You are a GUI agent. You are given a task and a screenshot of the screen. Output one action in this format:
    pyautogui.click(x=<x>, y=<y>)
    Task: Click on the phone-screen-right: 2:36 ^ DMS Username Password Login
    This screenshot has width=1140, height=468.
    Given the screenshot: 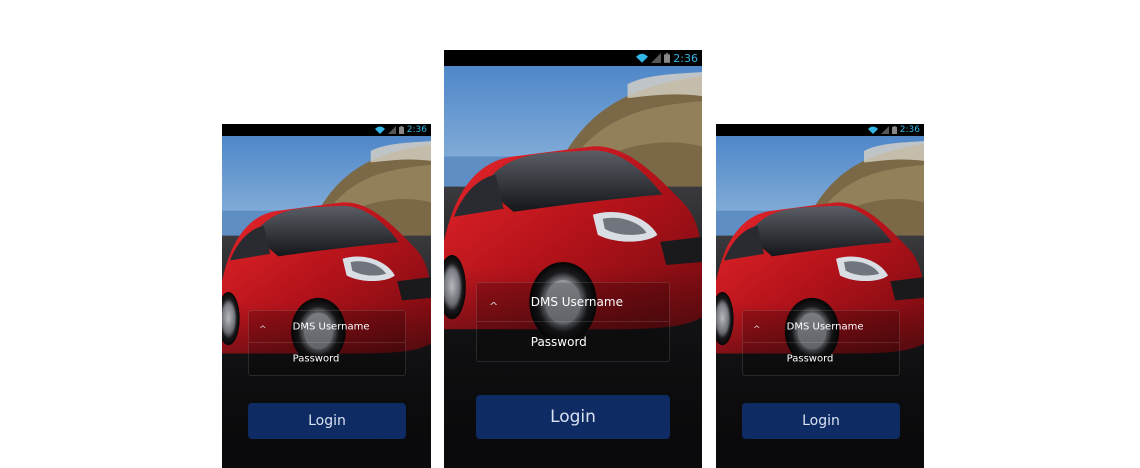 What is the action you would take?
    pyautogui.click(x=820, y=296)
    